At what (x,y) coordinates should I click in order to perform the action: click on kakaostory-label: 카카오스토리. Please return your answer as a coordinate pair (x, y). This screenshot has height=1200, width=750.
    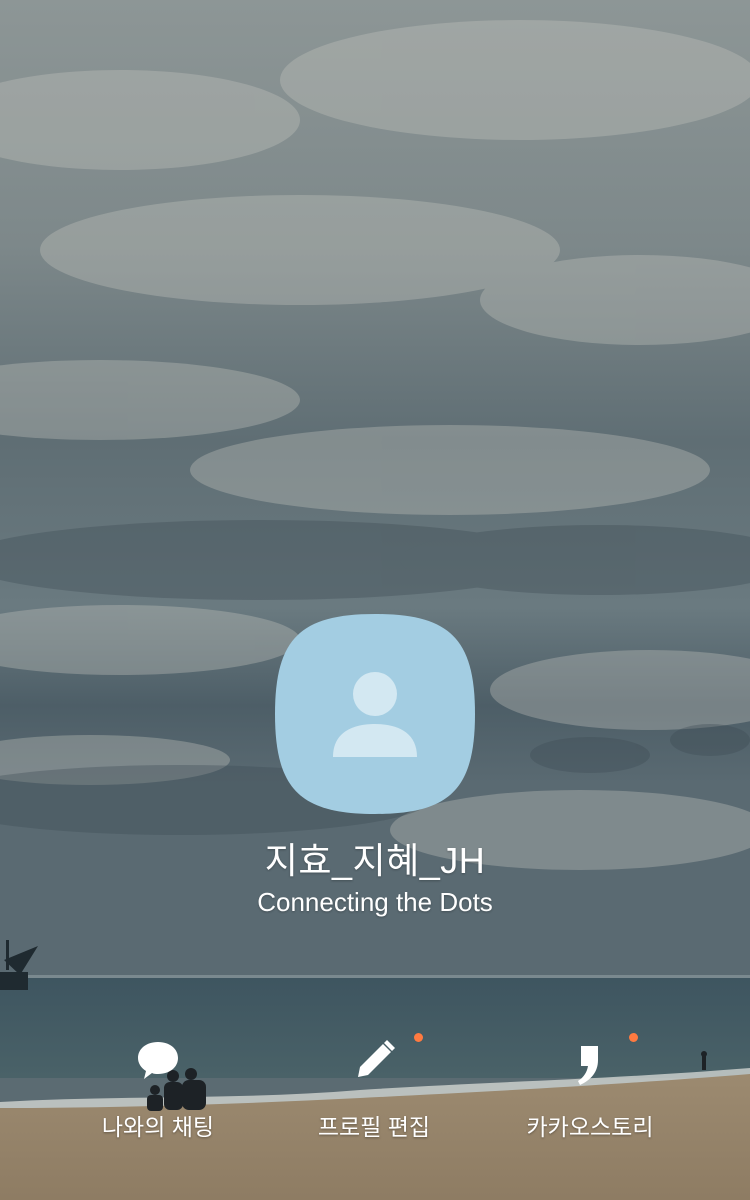
    Looking at the image, I should click on (590, 1127).